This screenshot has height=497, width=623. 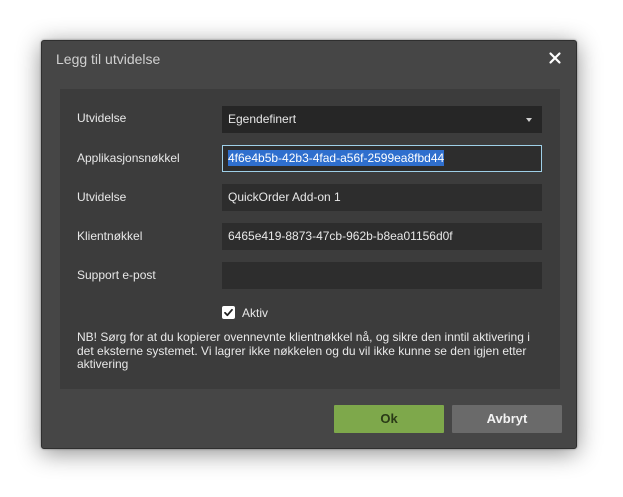 I want to click on support-email-label: Support e-post, so click(x=116, y=275).